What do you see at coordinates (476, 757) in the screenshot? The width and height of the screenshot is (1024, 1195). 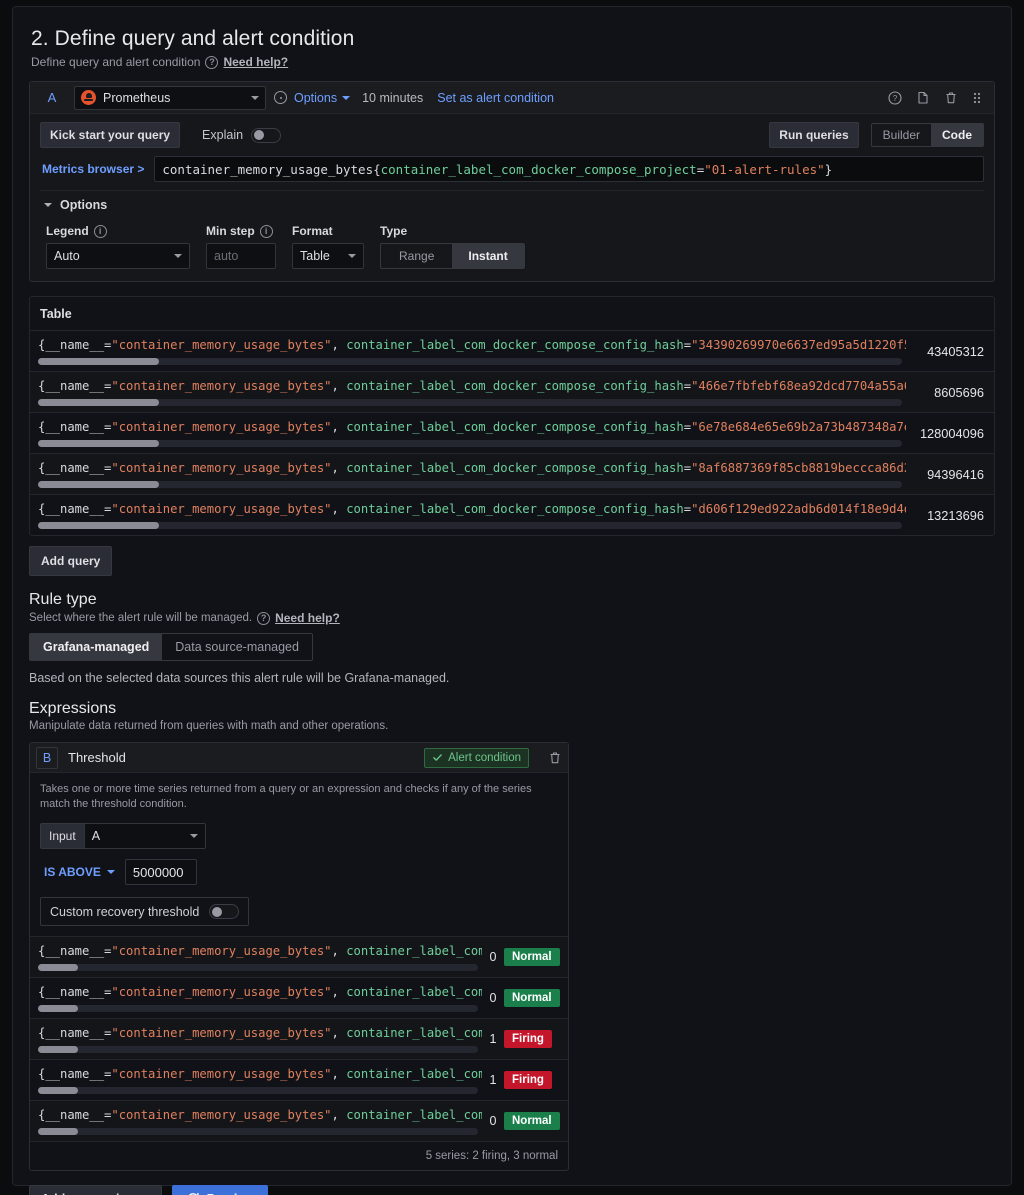 I see `alert-condition-badge: Alert condition` at bounding box center [476, 757].